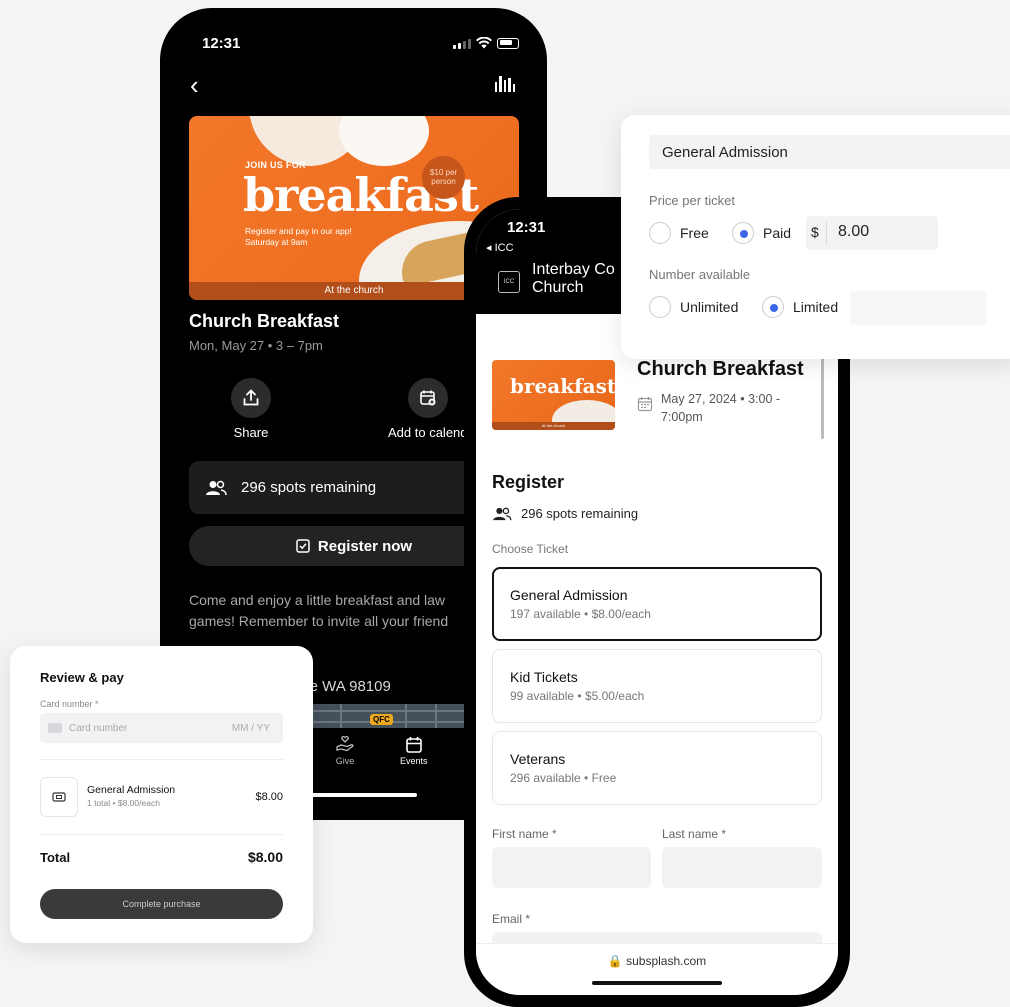 The height and width of the screenshot is (1007, 1010). I want to click on choose-ticket-label: Choose Ticket, so click(530, 549).